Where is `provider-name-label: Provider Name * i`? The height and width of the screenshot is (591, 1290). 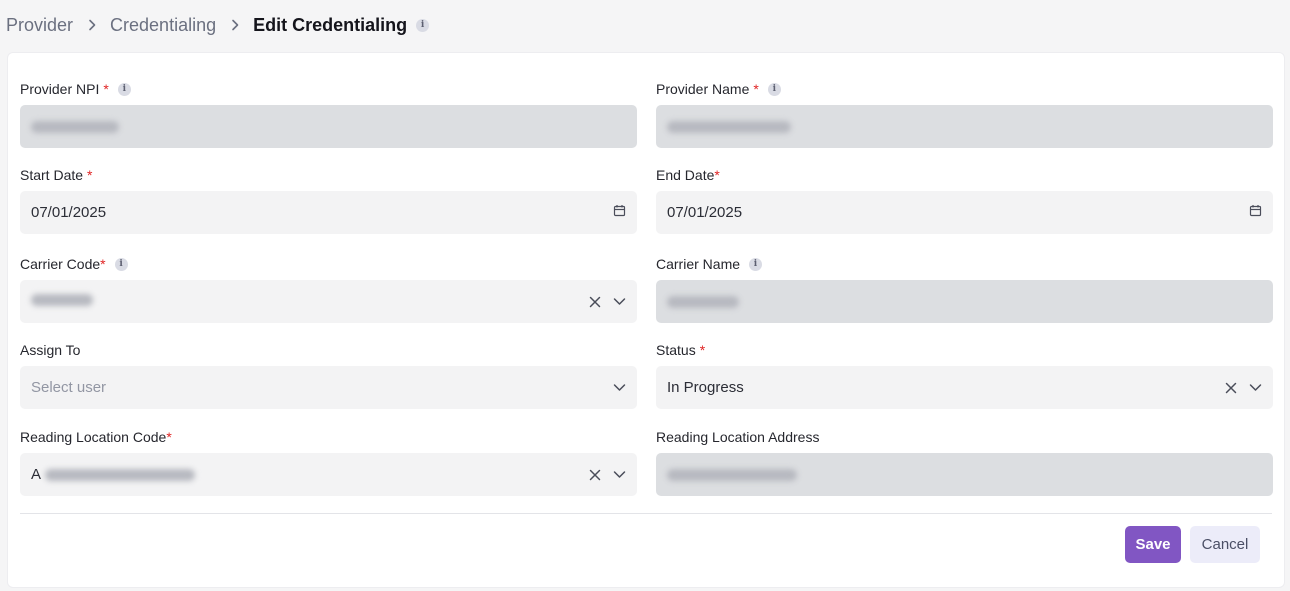 provider-name-label: Provider Name * i is located at coordinates (718, 89).